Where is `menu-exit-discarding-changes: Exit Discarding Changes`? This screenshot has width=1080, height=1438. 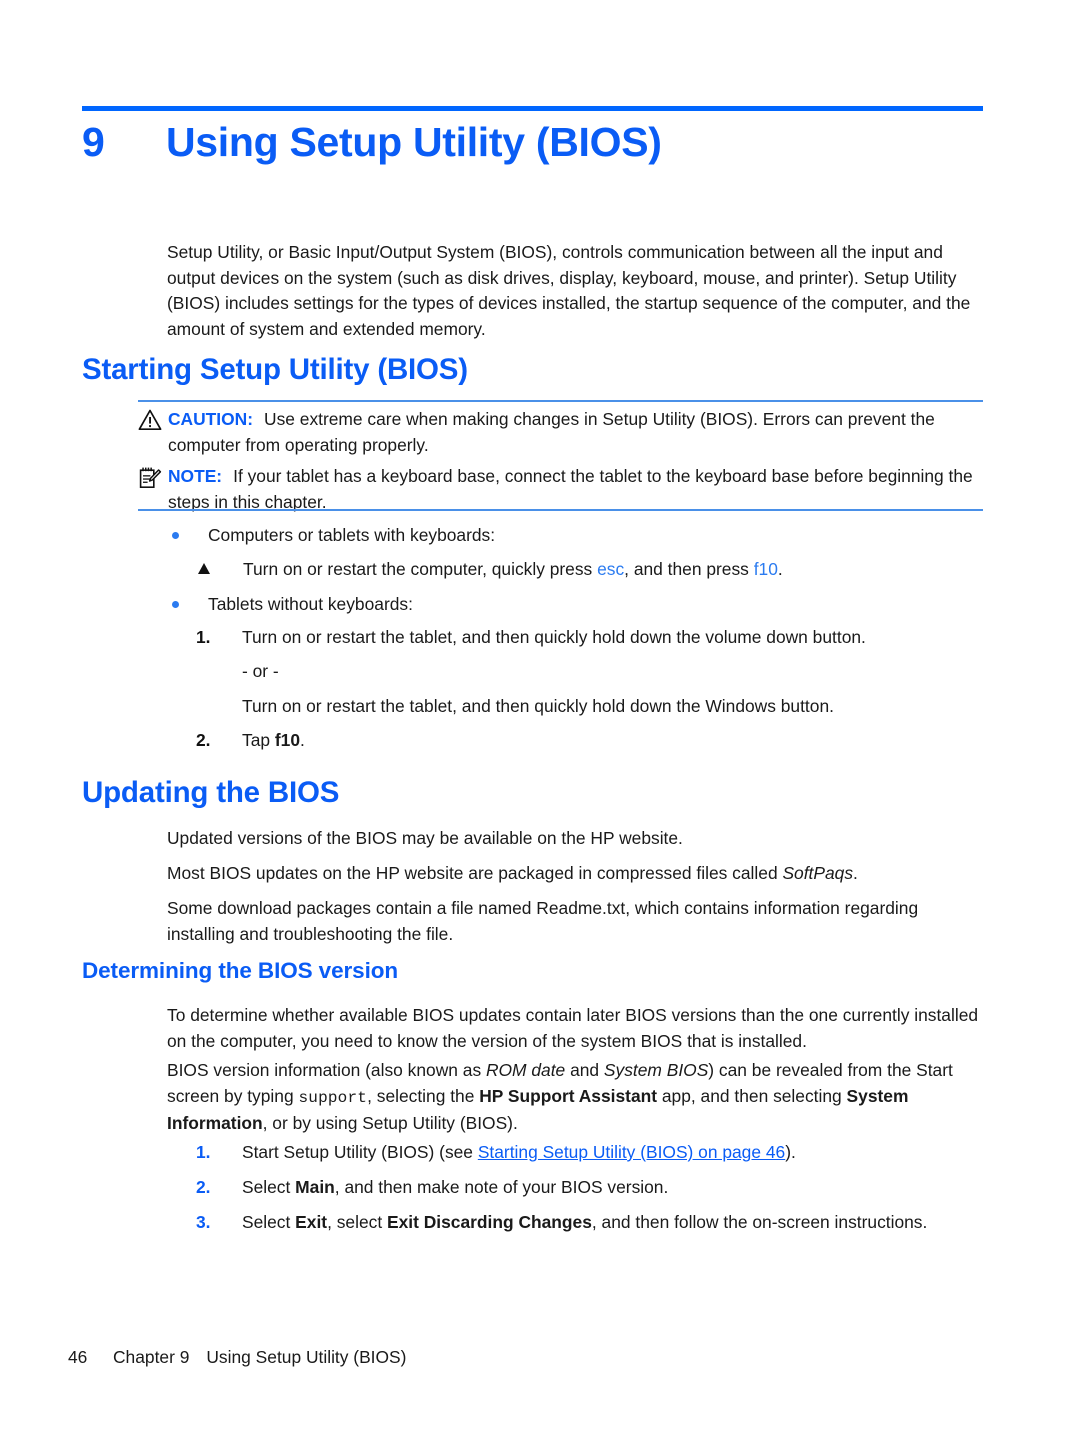 menu-exit-discarding-changes: Exit Discarding Changes is located at coordinates (489, 1222).